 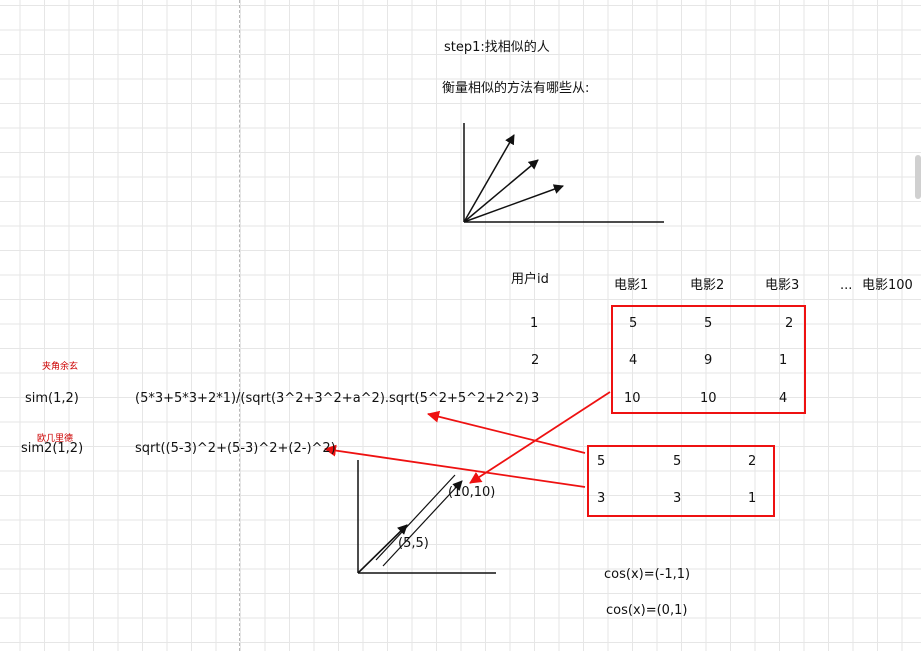 What do you see at coordinates (631, 285) in the screenshot?
I see `movie-header-1: 电影1` at bounding box center [631, 285].